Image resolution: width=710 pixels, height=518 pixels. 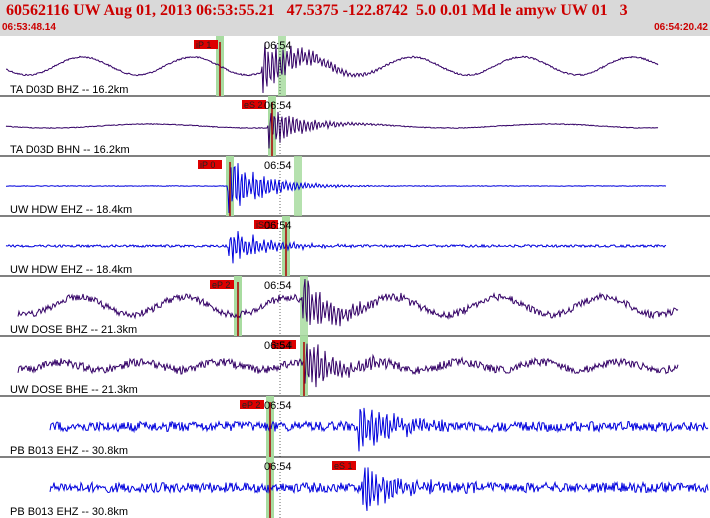 I want to click on pick-label: iP 1, so click(x=203, y=45).